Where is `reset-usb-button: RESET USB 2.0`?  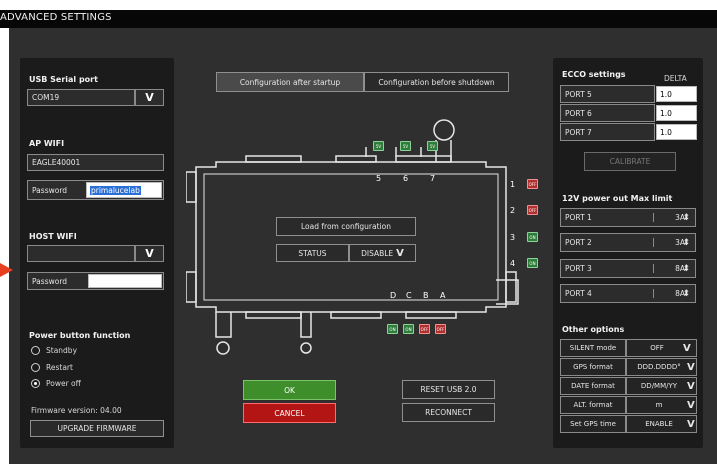 reset-usb-button: RESET USB 2.0 is located at coordinates (448, 389).